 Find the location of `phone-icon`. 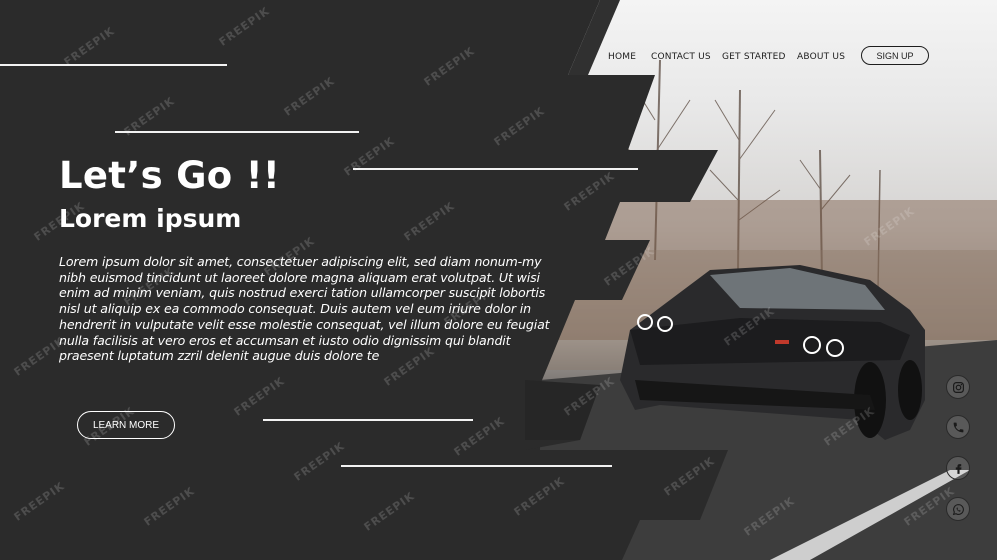

phone-icon is located at coordinates (958, 427).